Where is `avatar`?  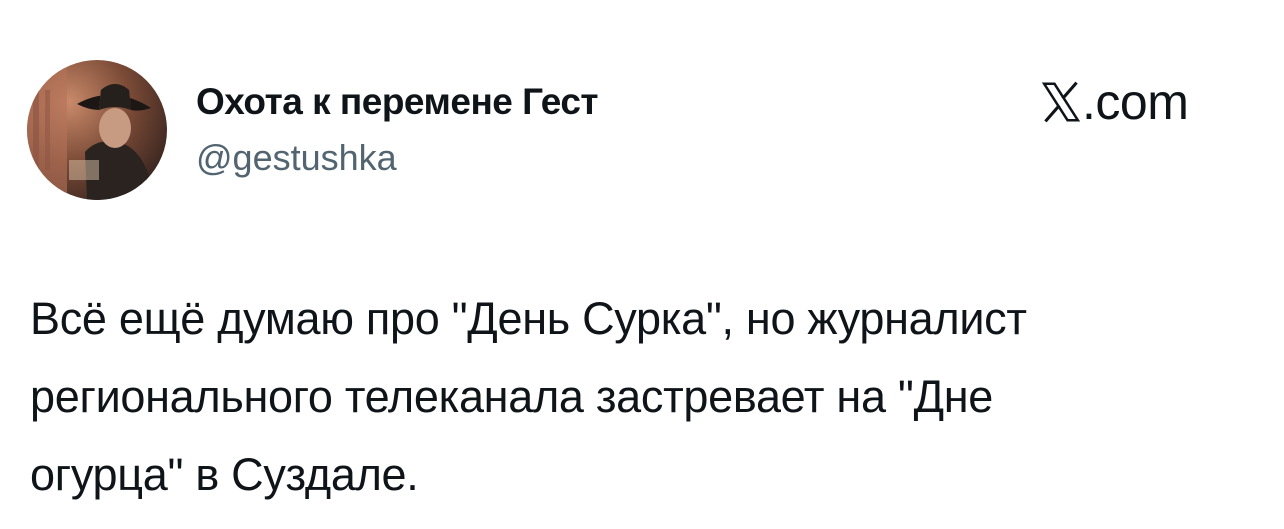
avatar is located at coordinates (97, 130).